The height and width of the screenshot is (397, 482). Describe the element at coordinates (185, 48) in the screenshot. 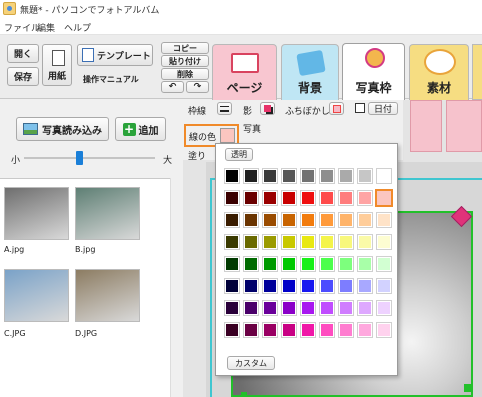

I see `copy-button: コピー` at that location.